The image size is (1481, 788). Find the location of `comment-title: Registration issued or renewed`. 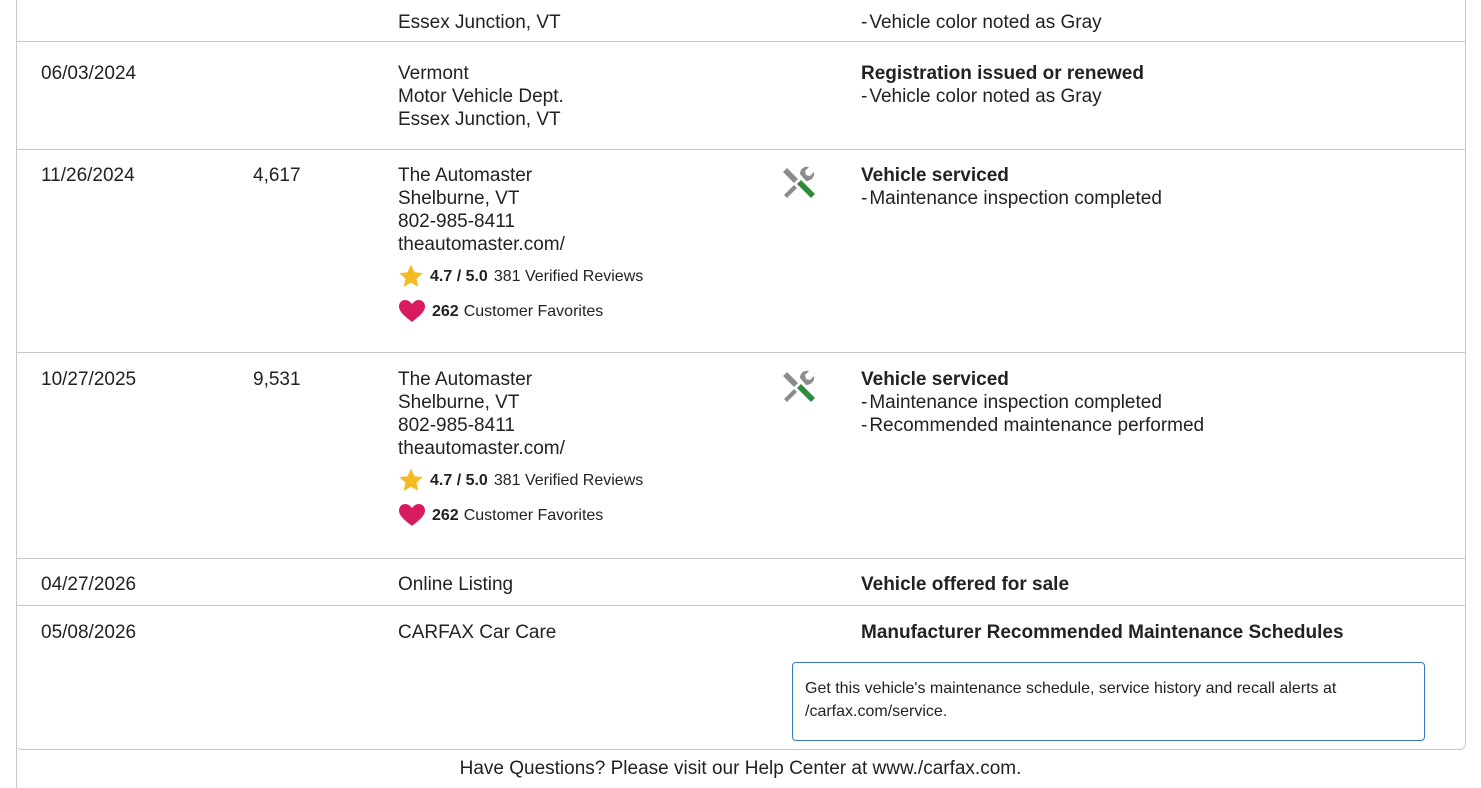

comment-title: Registration issued or renewed is located at coordinates (1002, 73).